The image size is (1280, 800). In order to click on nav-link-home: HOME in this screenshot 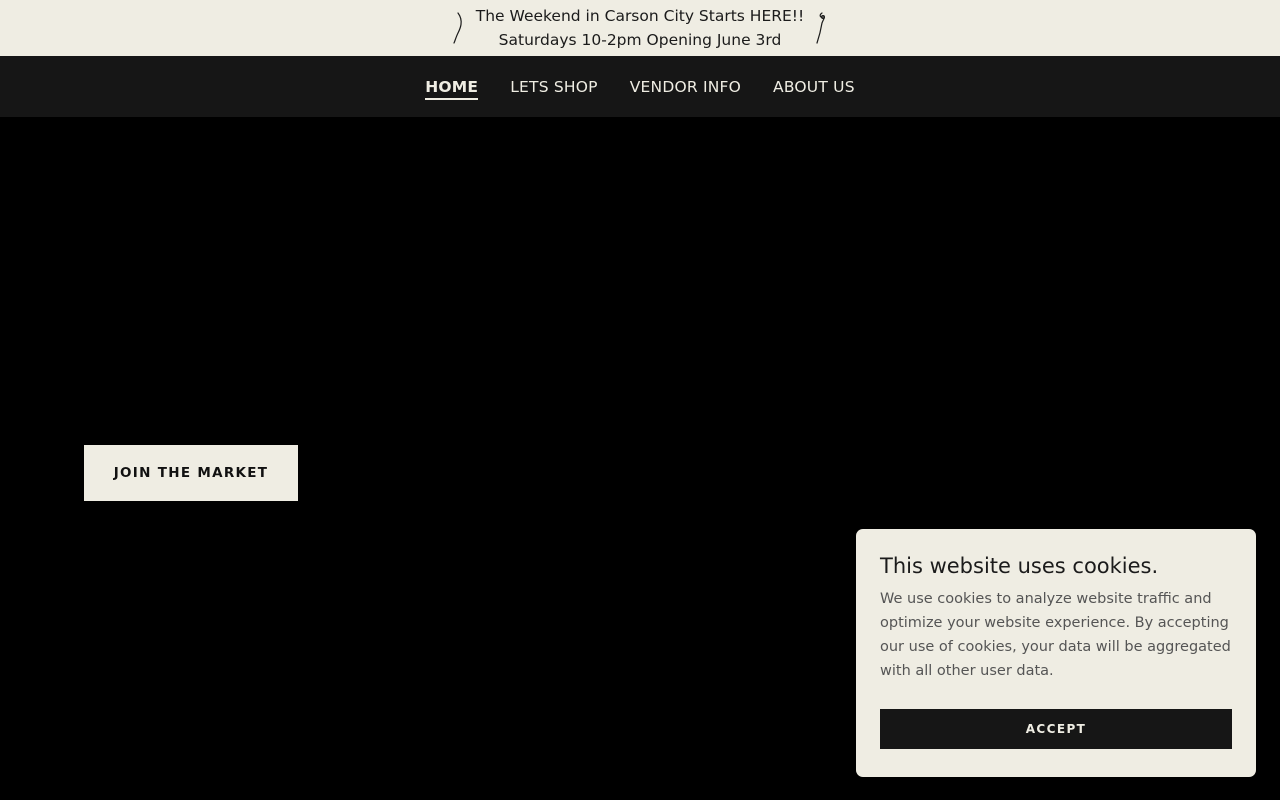, I will do `click(452, 87)`.